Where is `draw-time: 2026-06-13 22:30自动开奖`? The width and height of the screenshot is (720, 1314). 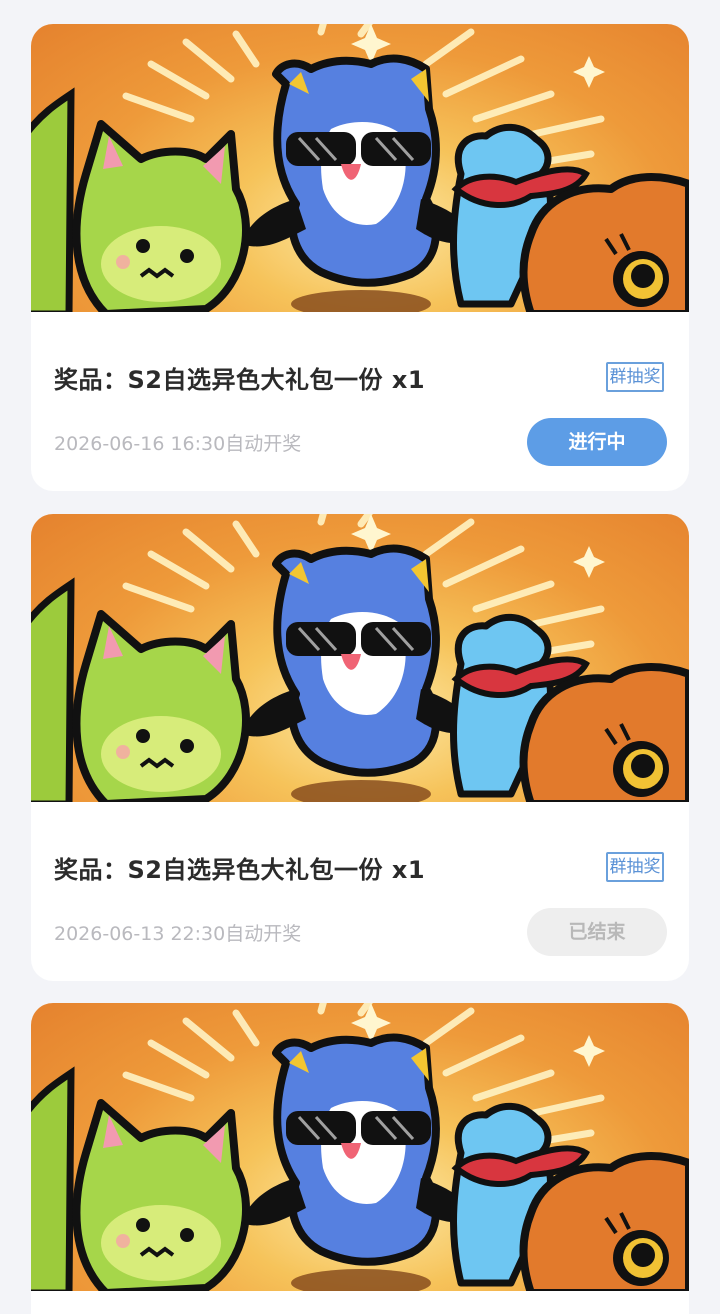
draw-time: 2026-06-13 22:30自动开奖 is located at coordinates (178, 934).